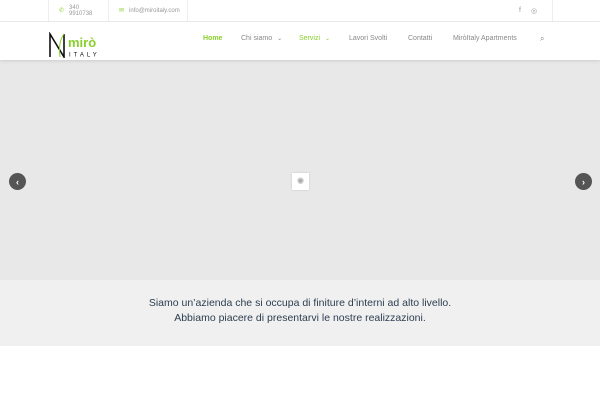 The height and width of the screenshot is (400, 600). Describe the element at coordinates (485, 38) in the screenshot. I see `nav-miroitaly-apartments: MiròItaly Apartments` at that location.